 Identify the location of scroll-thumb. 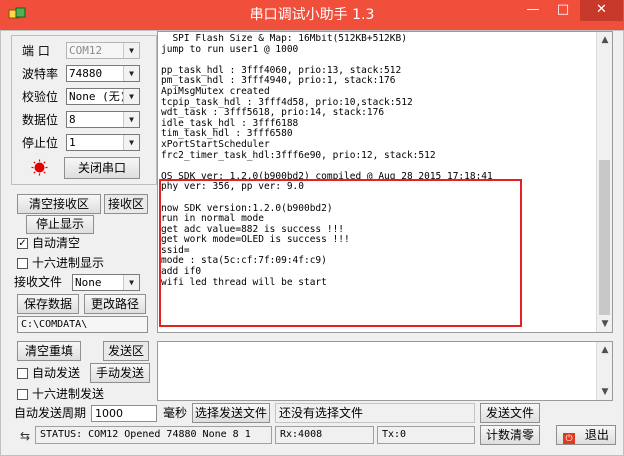
(604, 237).